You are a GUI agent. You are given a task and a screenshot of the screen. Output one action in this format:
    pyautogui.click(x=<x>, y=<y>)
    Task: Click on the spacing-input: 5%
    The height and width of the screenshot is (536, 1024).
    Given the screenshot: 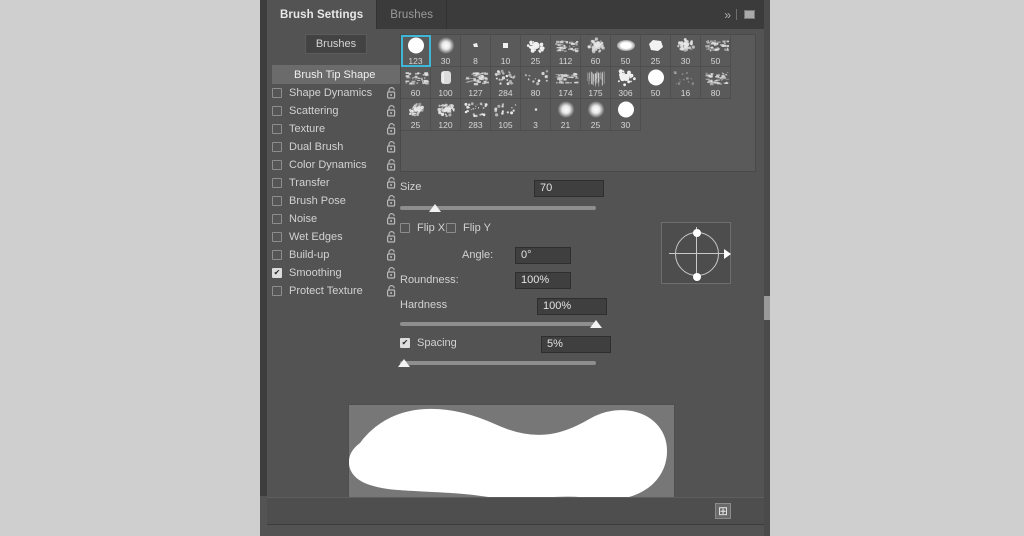 What is the action you would take?
    pyautogui.click(x=576, y=344)
    